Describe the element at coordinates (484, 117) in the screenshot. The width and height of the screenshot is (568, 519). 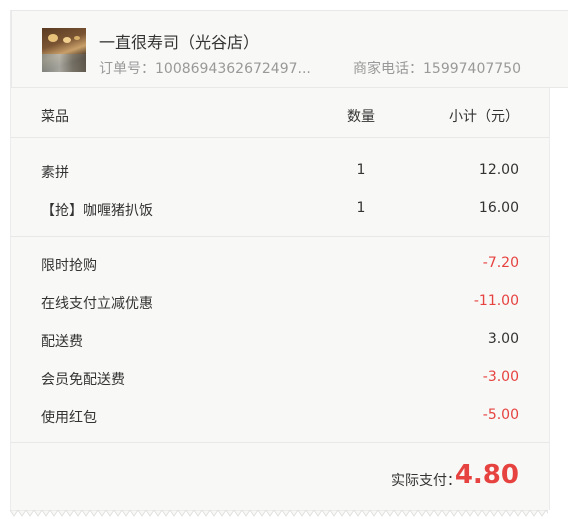
I see `column-header-subtotal: 小计（元）` at that location.